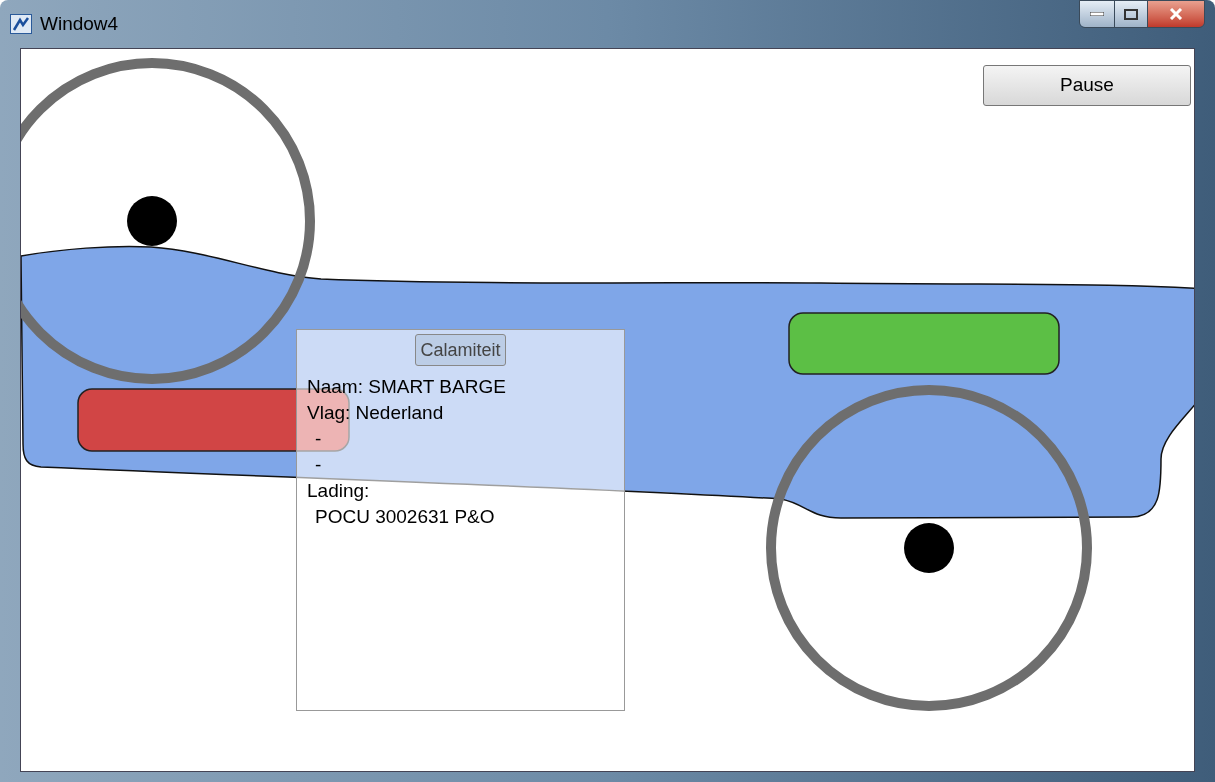  Describe the element at coordinates (404, 517) in the screenshot. I see `info-text: POCU 3002631 P&O` at that location.